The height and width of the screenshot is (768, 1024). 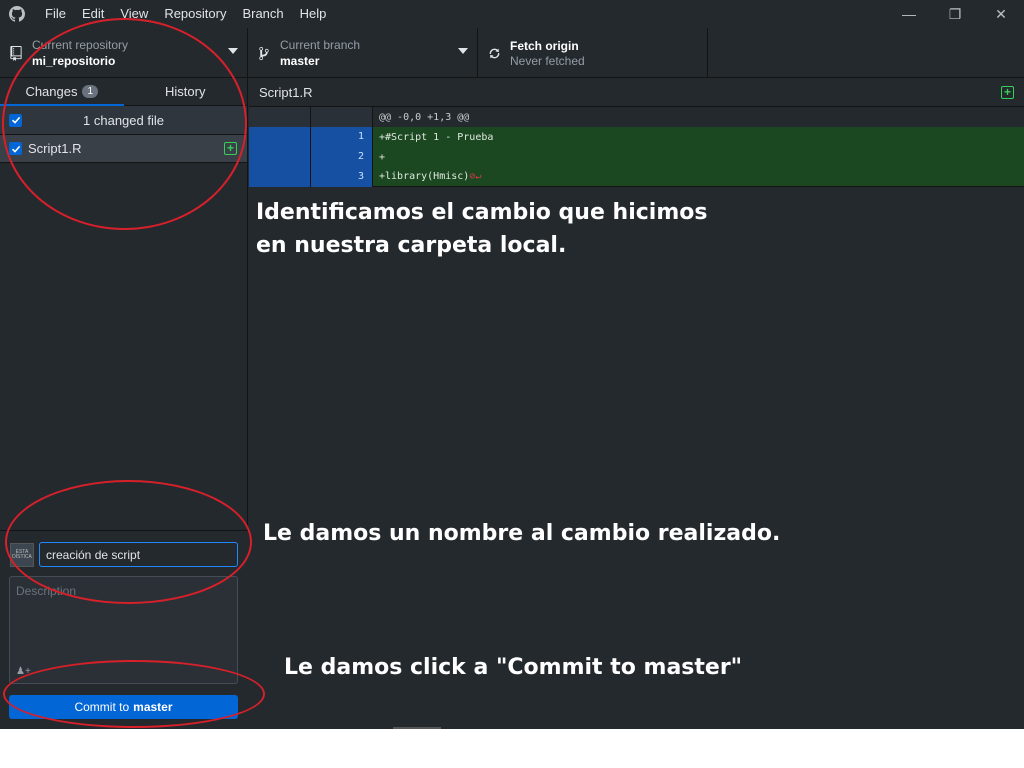 I want to click on description-placeholder: Description, so click(x=46, y=591).